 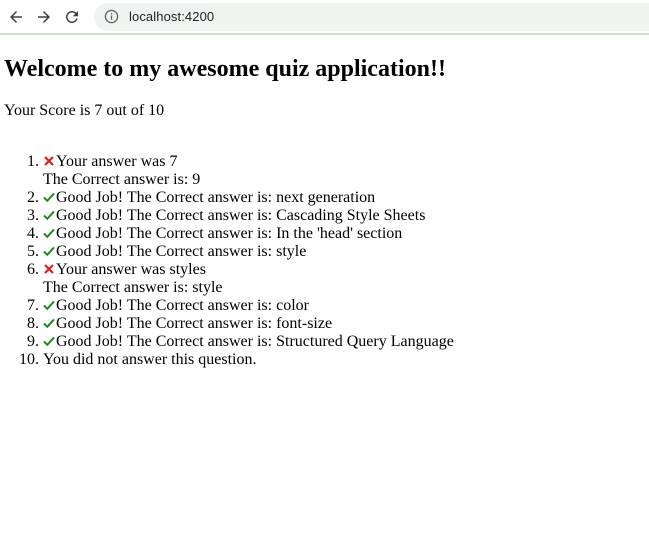 What do you see at coordinates (112, 17) in the screenshot?
I see `info-icon` at bounding box center [112, 17].